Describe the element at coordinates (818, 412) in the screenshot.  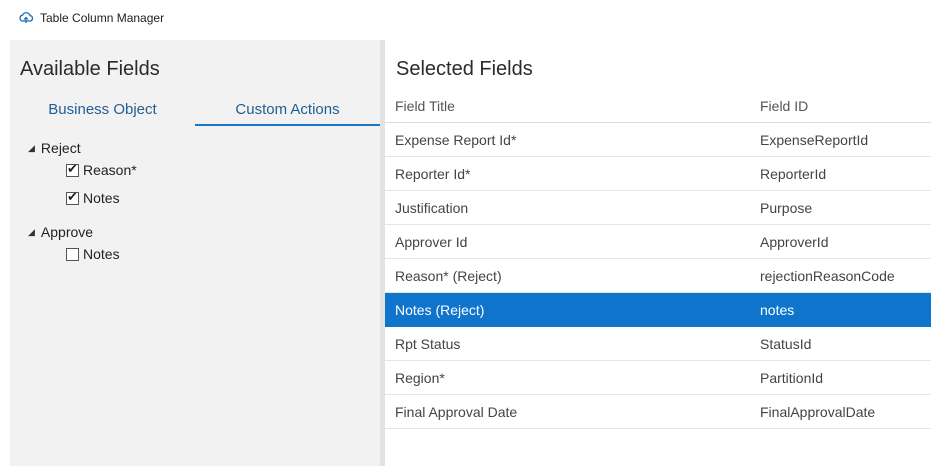
I see `field-id-cell: FinalApprovalDate` at that location.